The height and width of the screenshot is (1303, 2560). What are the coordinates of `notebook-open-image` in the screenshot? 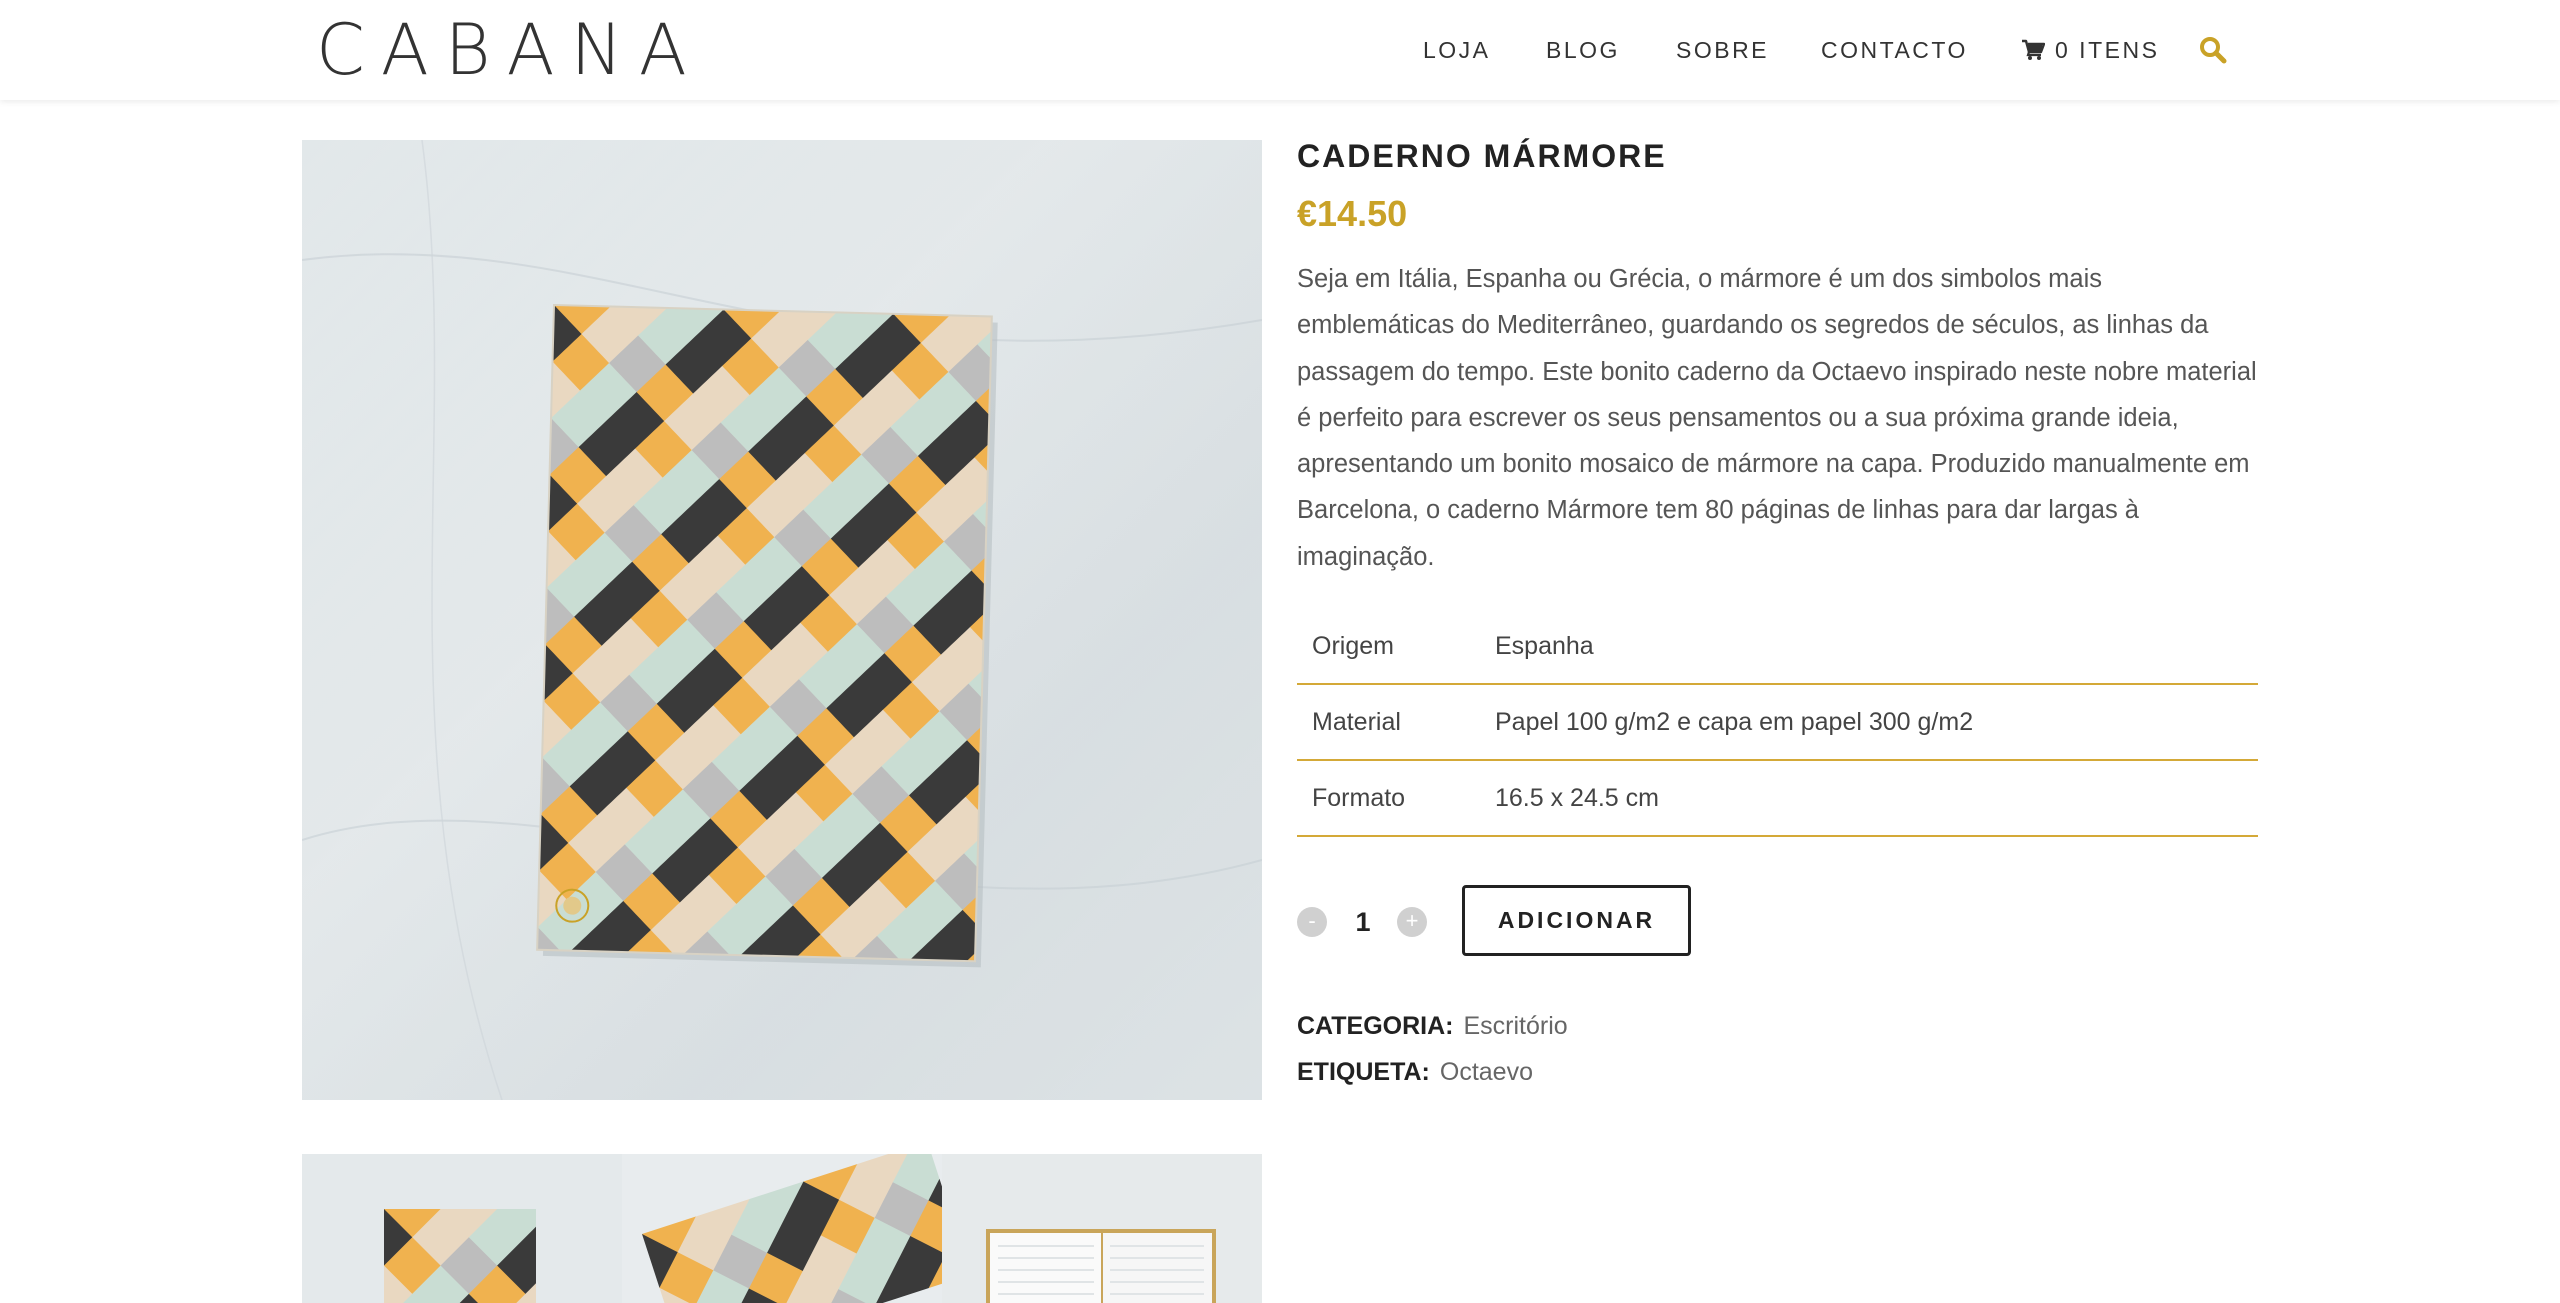 It's located at (1101, 1266).